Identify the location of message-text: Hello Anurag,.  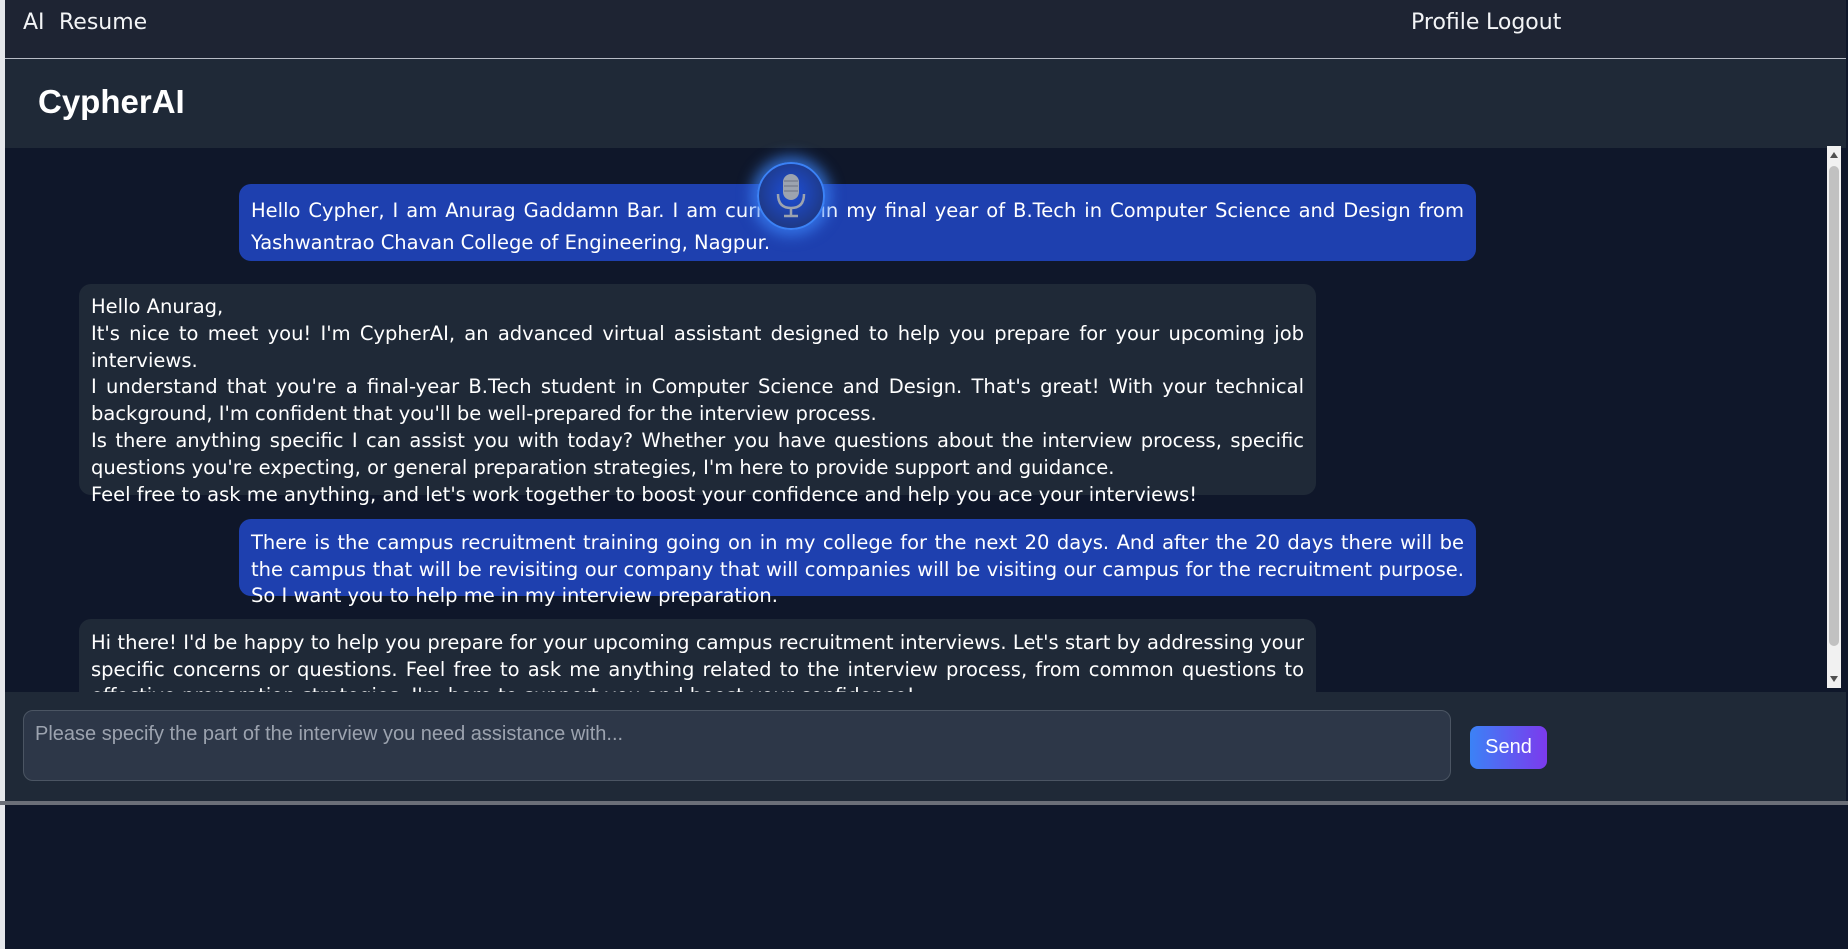
(157, 306).